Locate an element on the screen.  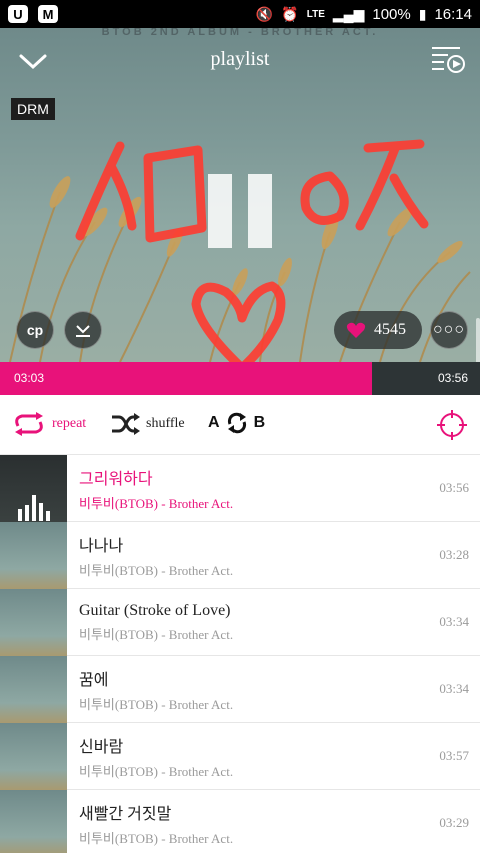
signal-icon: ▂▄▆ is located at coordinates (348, 13).